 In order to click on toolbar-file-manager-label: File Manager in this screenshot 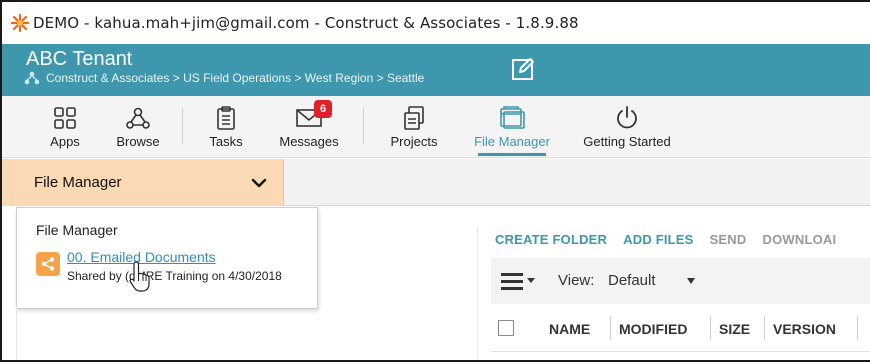, I will do `click(512, 141)`.